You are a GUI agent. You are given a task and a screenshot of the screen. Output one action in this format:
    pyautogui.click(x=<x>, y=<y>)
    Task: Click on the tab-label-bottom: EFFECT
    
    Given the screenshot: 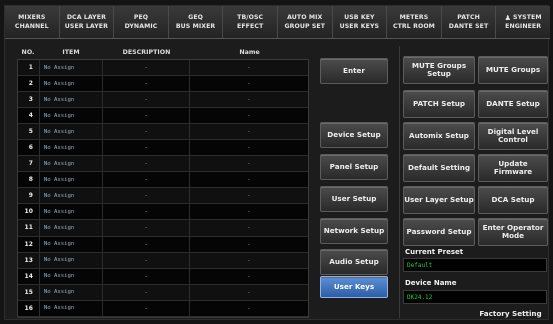 What is the action you would take?
    pyautogui.click(x=250, y=26)
    